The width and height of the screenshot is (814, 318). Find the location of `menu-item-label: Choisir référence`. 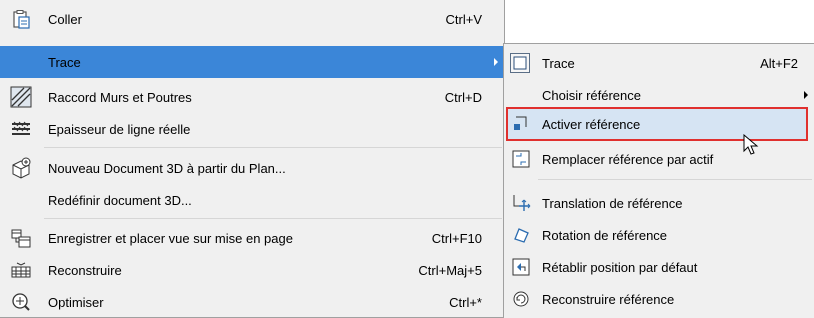

menu-item-label: Choisir référence is located at coordinates (591, 95).